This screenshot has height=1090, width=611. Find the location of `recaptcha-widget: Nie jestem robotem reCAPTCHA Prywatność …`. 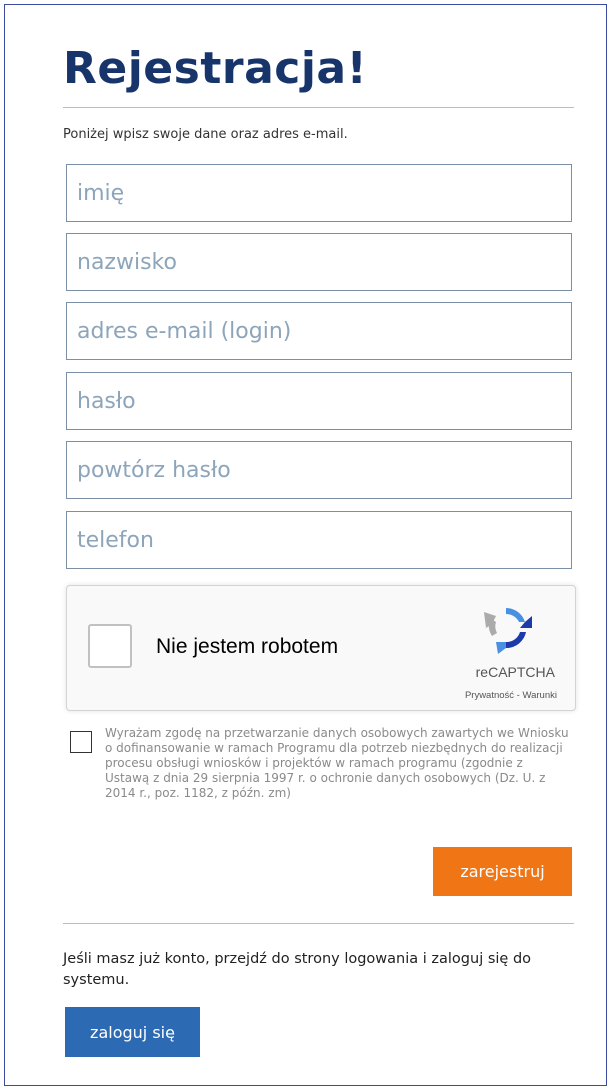

recaptcha-widget: Nie jestem robotem reCAPTCHA Prywatność … is located at coordinates (321, 648).